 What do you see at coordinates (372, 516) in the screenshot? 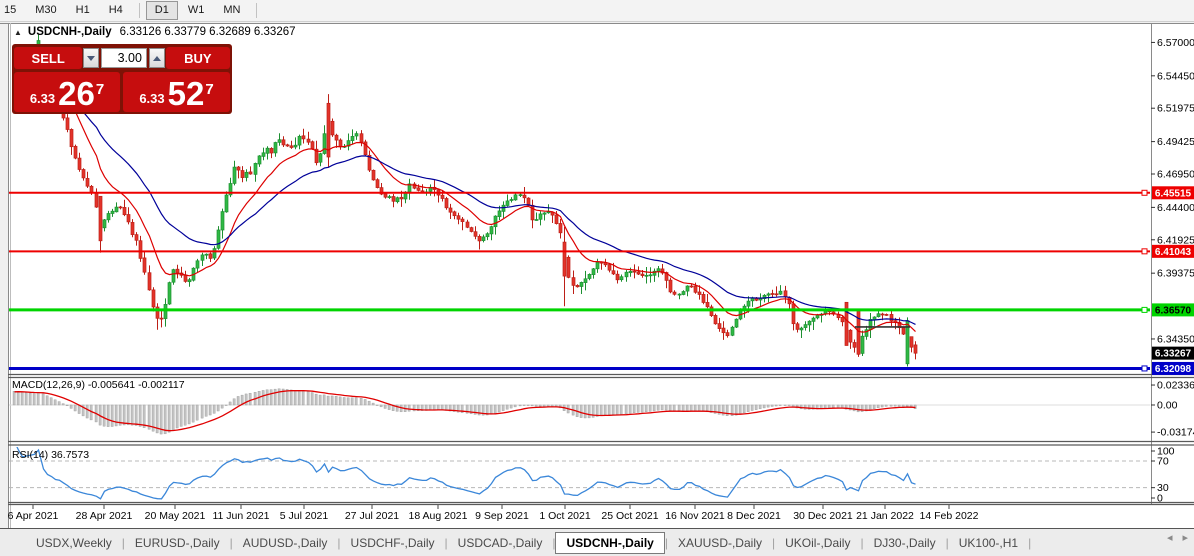
I see `date-axis-label: 27 Jul 2021` at bounding box center [372, 516].